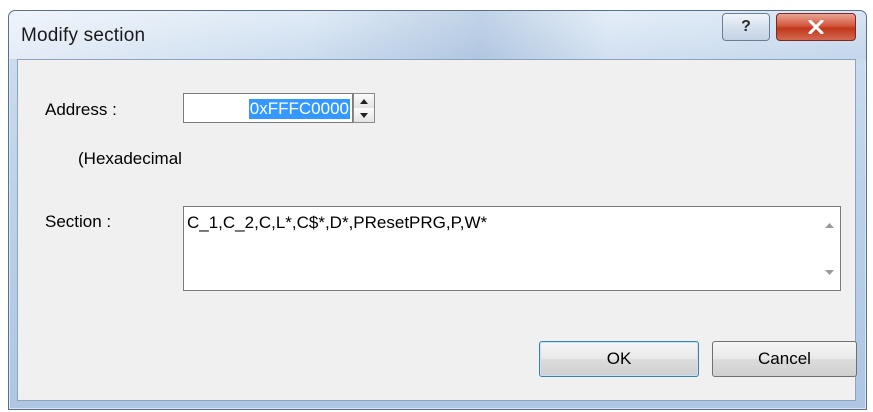  What do you see at coordinates (78, 221) in the screenshot?
I see `section-label: Section :` at bounding box center [78, 221].